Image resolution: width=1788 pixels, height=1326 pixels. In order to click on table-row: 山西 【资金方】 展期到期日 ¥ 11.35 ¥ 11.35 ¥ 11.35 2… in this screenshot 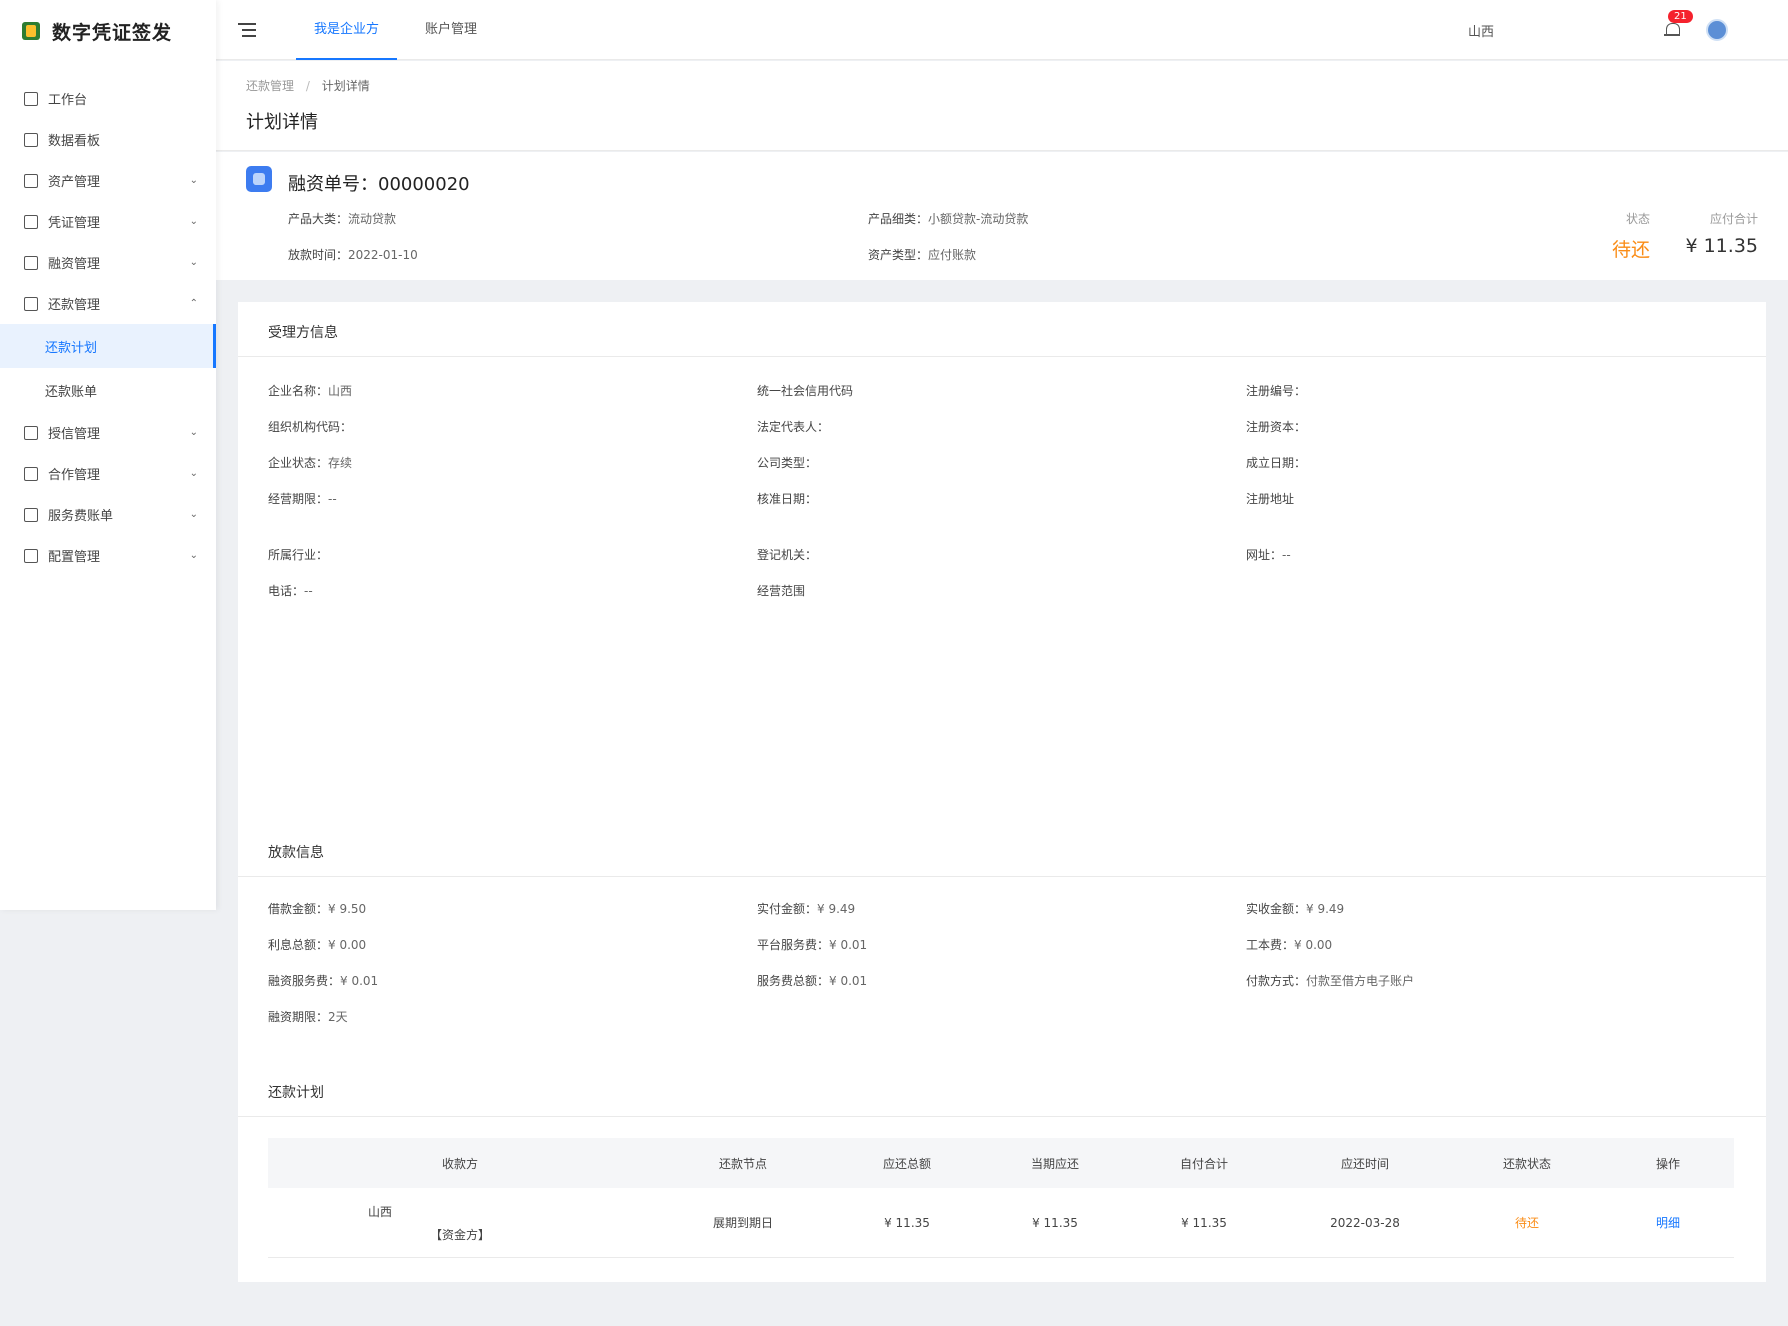, I will do `click(1001, 1223)`.